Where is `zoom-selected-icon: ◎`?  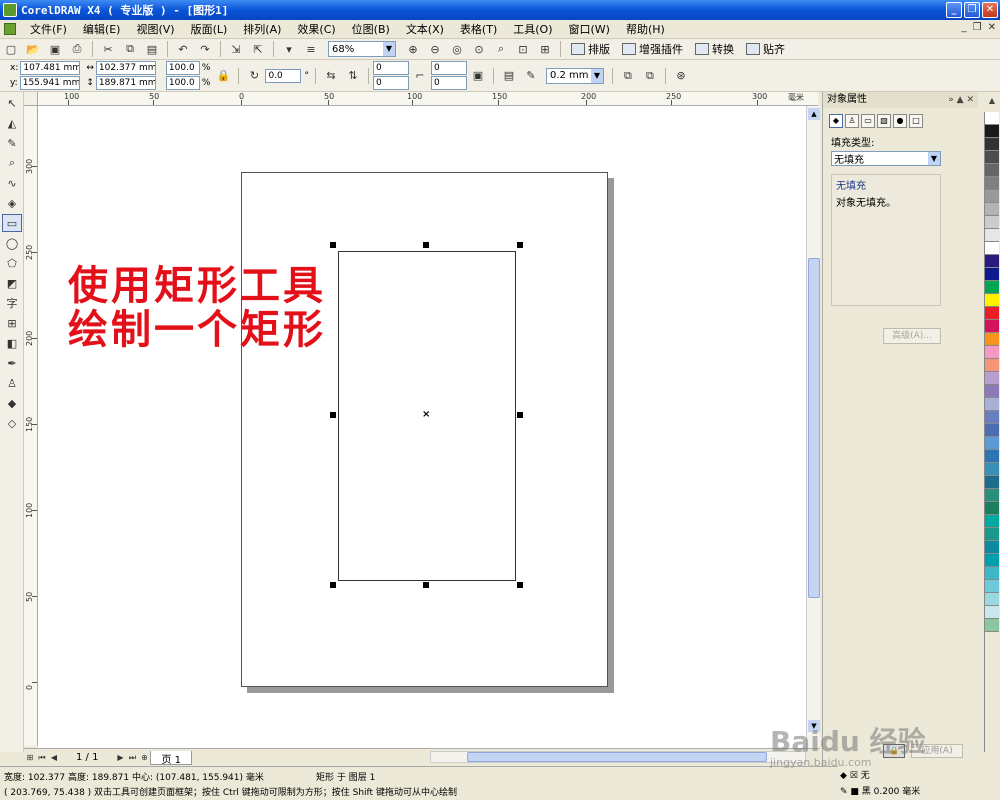
zoom-selected-icon: ◎ is located at coordinates (457, 49).